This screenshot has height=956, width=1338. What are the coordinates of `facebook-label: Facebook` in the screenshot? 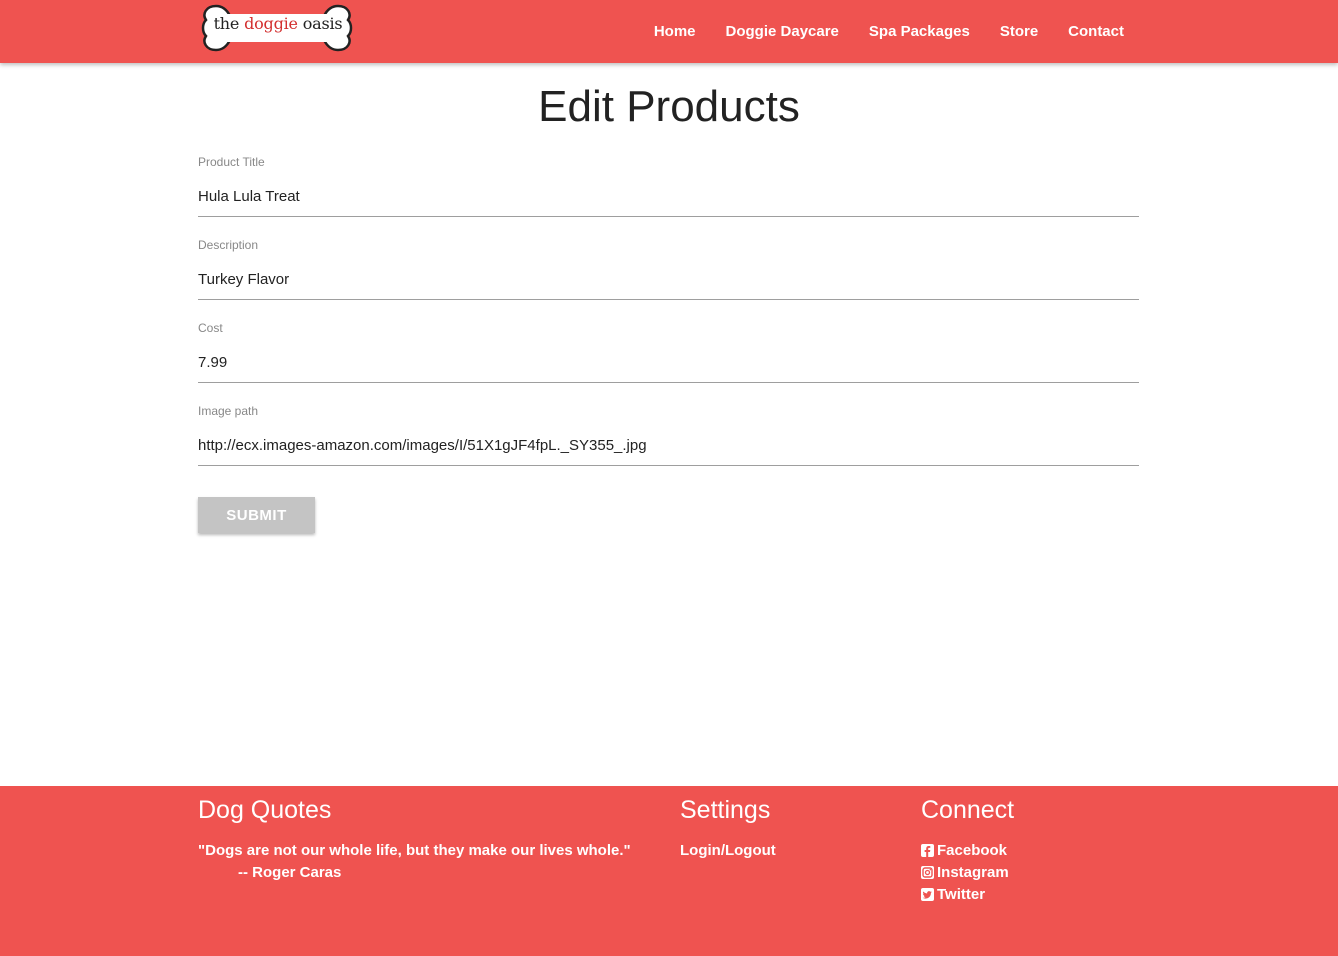 It's located at (972, 850).